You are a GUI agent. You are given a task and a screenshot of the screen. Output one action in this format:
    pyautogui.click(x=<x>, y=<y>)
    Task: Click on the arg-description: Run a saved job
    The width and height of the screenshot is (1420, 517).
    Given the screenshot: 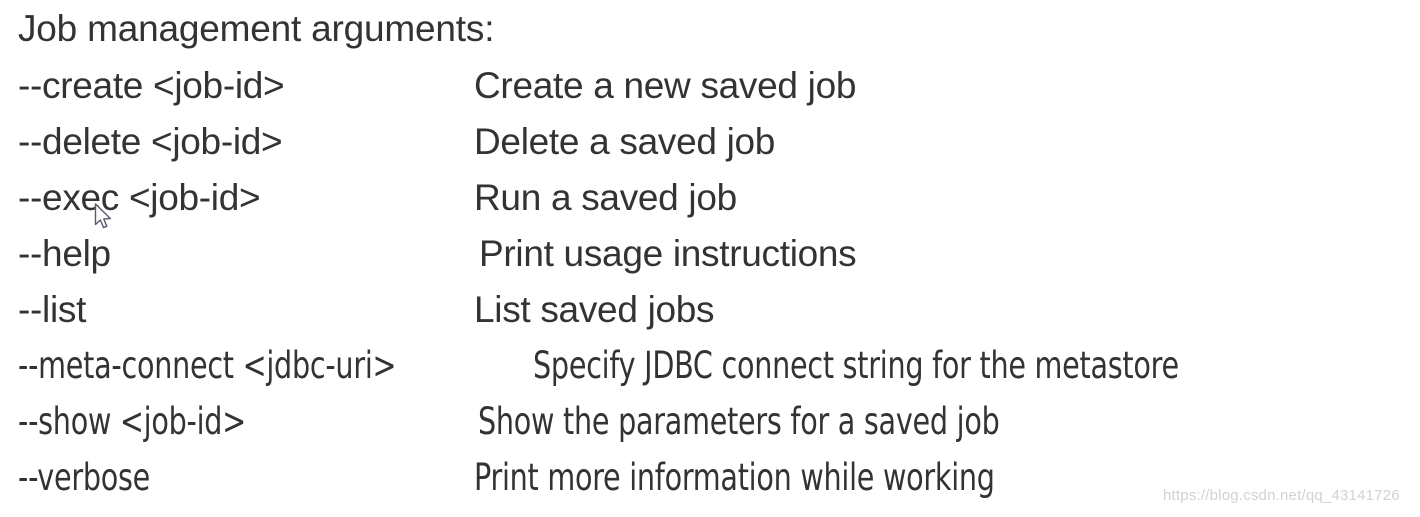 What is the action you would take?
    pyautogui.click(x=605, y=197)
    